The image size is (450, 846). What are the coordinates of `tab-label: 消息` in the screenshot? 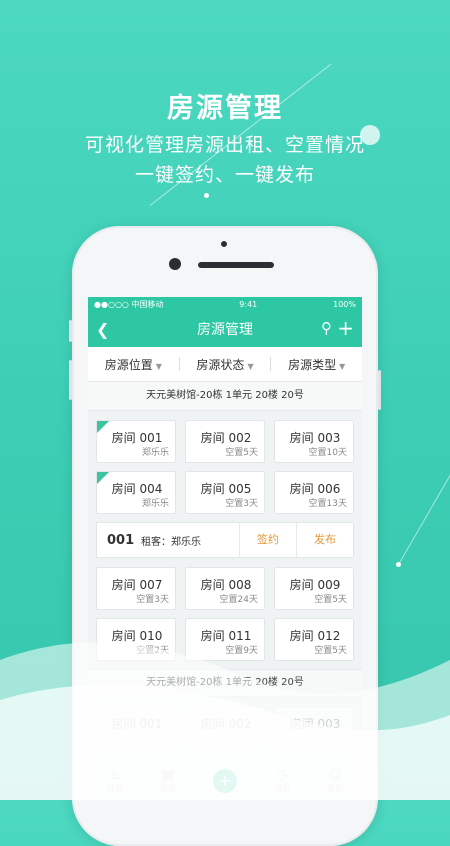 It's located at (282, 788).